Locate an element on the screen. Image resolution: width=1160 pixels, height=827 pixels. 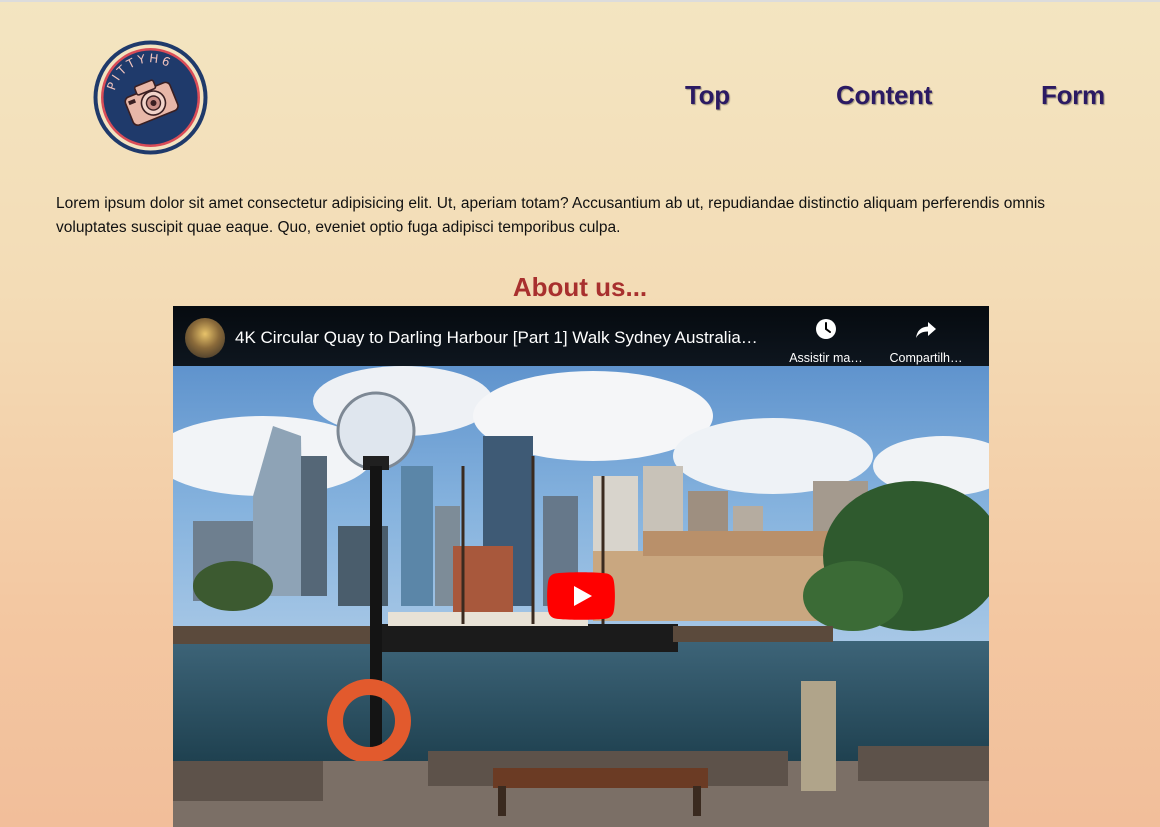
top-border is located at coordinates (580, 1).